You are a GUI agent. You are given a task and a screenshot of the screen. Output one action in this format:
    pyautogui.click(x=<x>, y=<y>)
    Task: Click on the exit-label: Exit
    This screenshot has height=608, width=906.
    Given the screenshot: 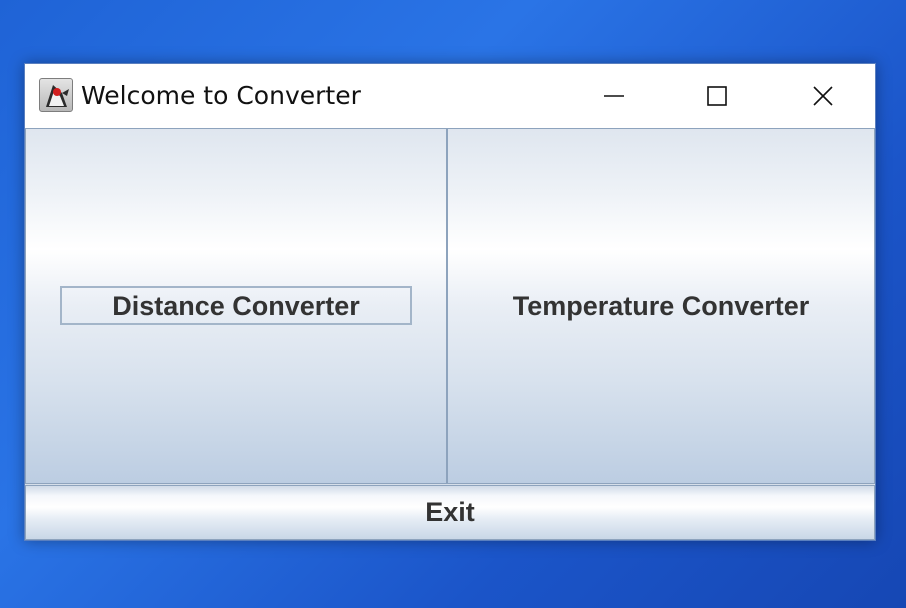 What is the action you would take?
    pyautogui.click(x=450, y=512)
    